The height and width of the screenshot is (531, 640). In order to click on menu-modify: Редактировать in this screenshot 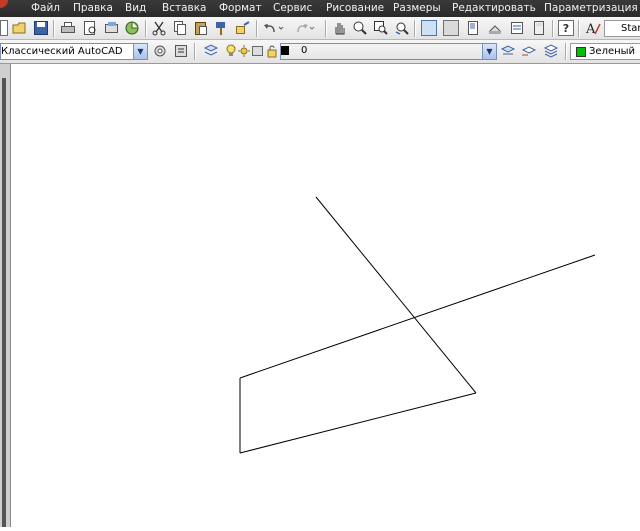, I will do `click(494, 8)`.